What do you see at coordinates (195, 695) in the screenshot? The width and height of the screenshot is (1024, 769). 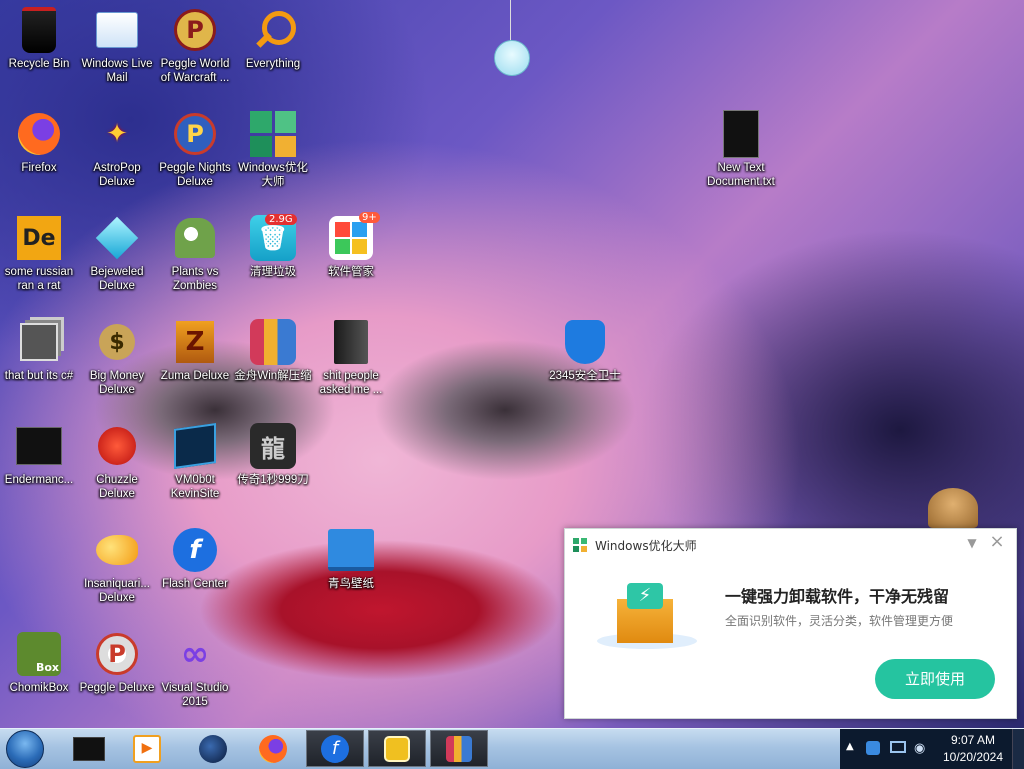 I see `icon-label: Visual Studio 2015` at bounding box center [195, 695].